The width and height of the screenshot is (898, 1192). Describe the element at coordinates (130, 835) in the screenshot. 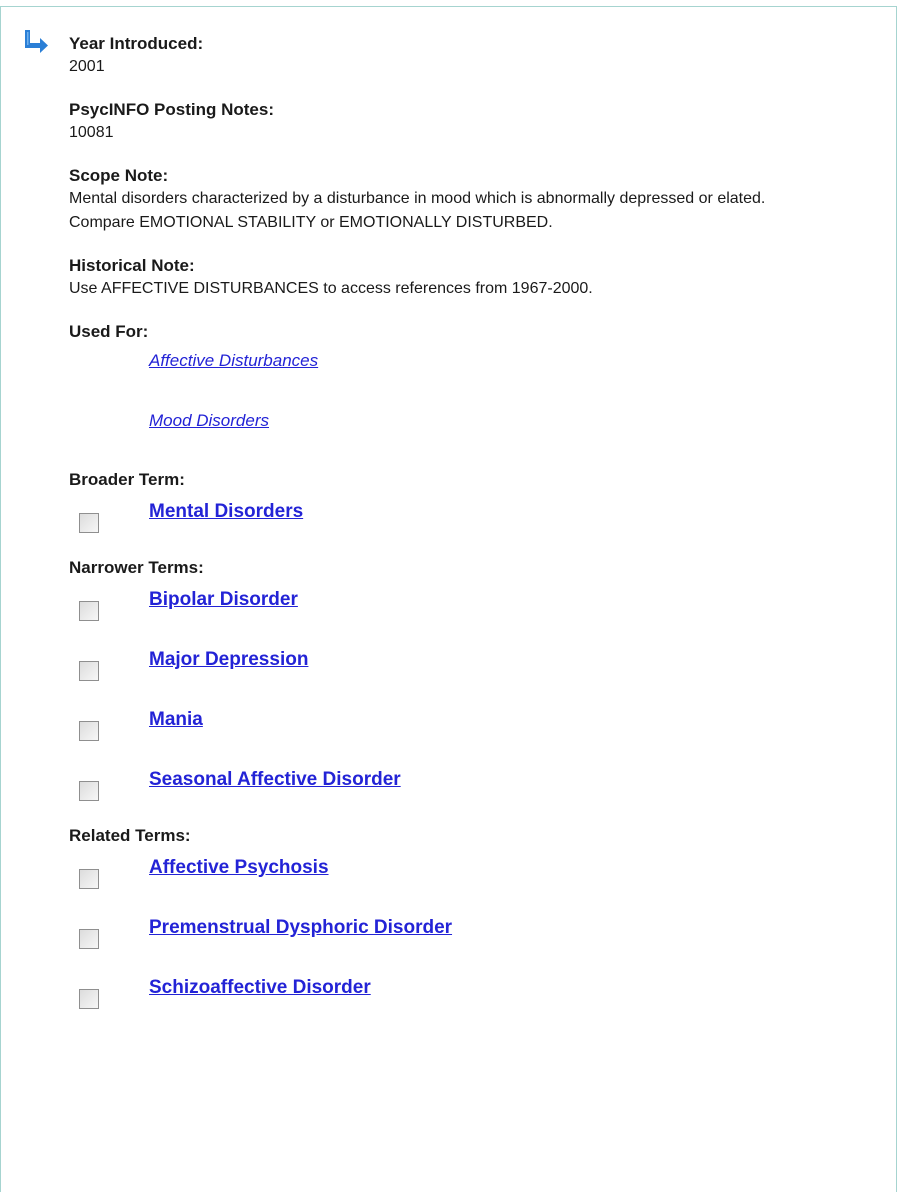

I see `related-terms-label: Related Terms:` at that location.